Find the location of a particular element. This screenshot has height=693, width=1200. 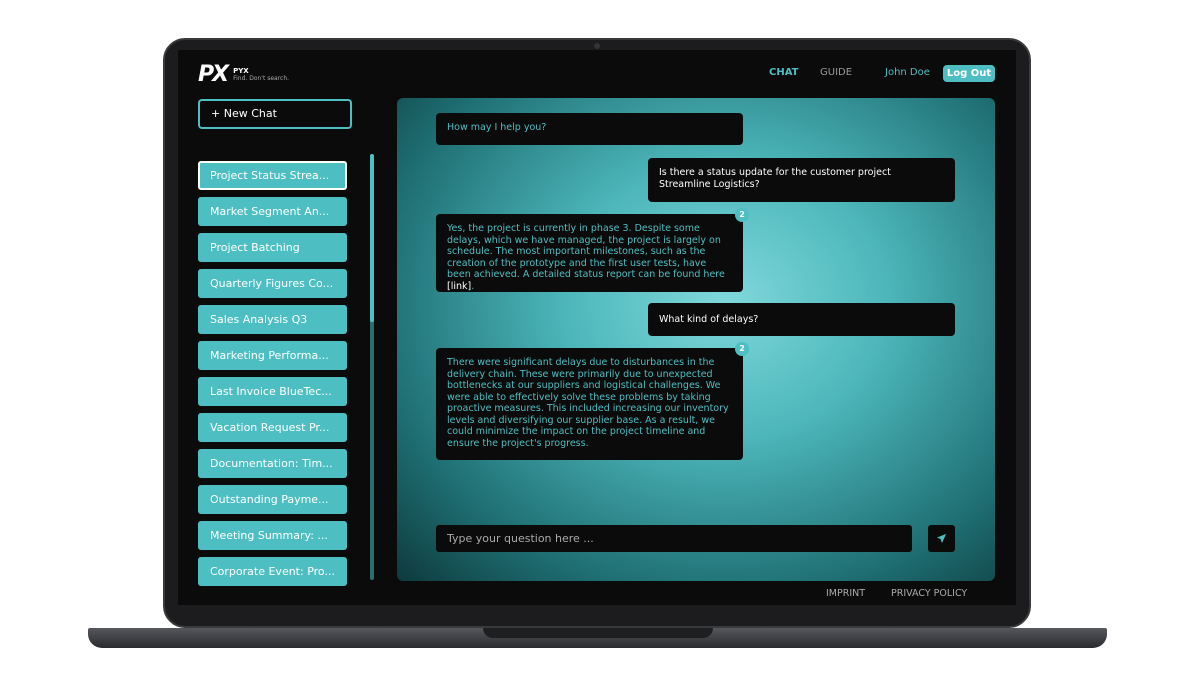

logo: PX PYX Find. Don't search. is located at coordinates (243, 74).